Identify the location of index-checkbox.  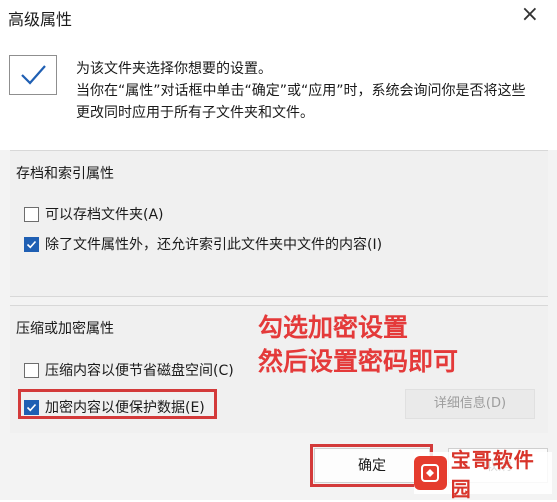
(31, 244).